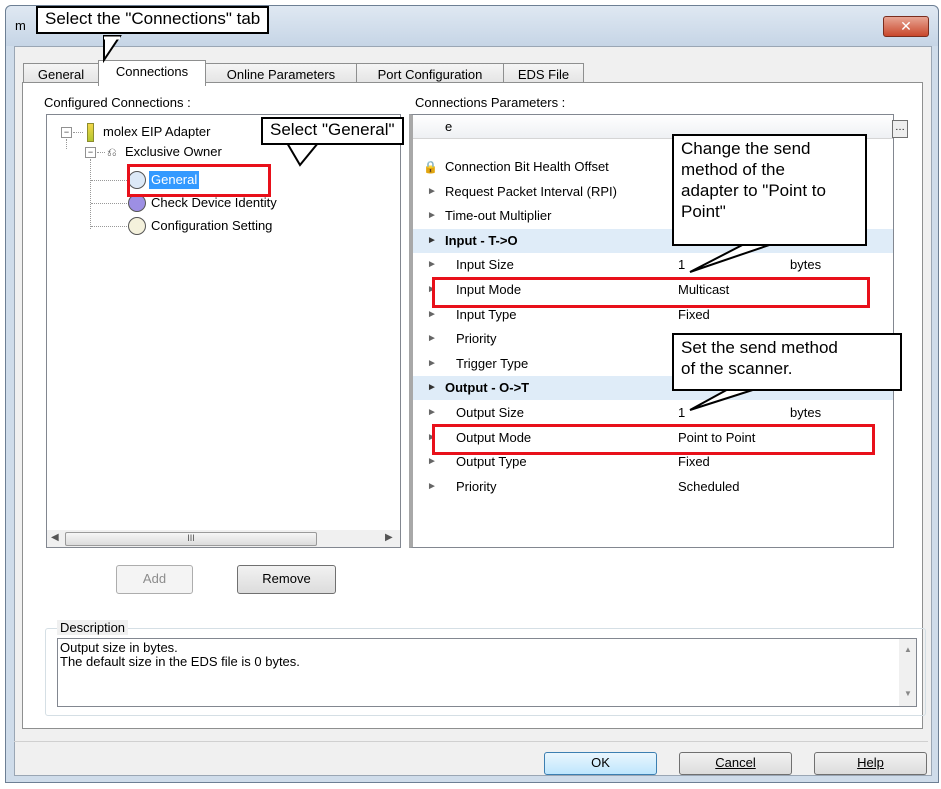 The image size is (941, 789). Describe the element at coordinates (153, 20) in the screenshot. I see `tab-callout: Select the "Connections" tab` at that location.